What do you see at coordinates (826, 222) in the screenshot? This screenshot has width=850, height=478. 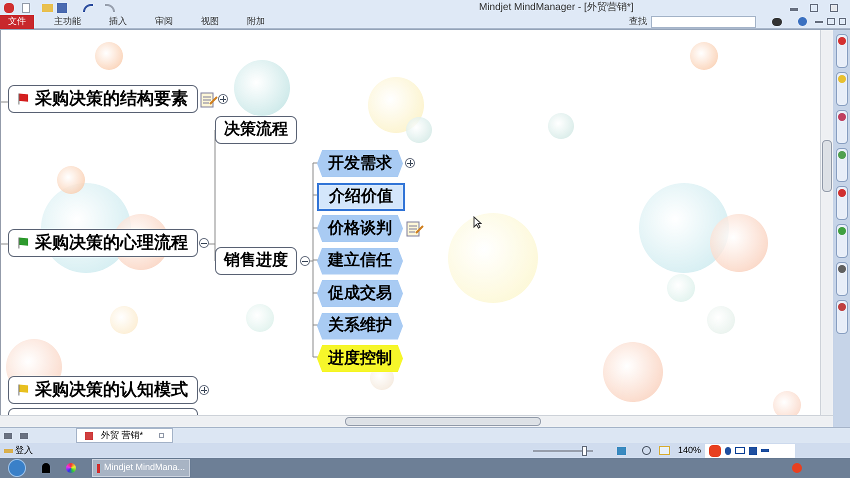 I see `vertical-scrollbar` at bounding box center [826, 222].